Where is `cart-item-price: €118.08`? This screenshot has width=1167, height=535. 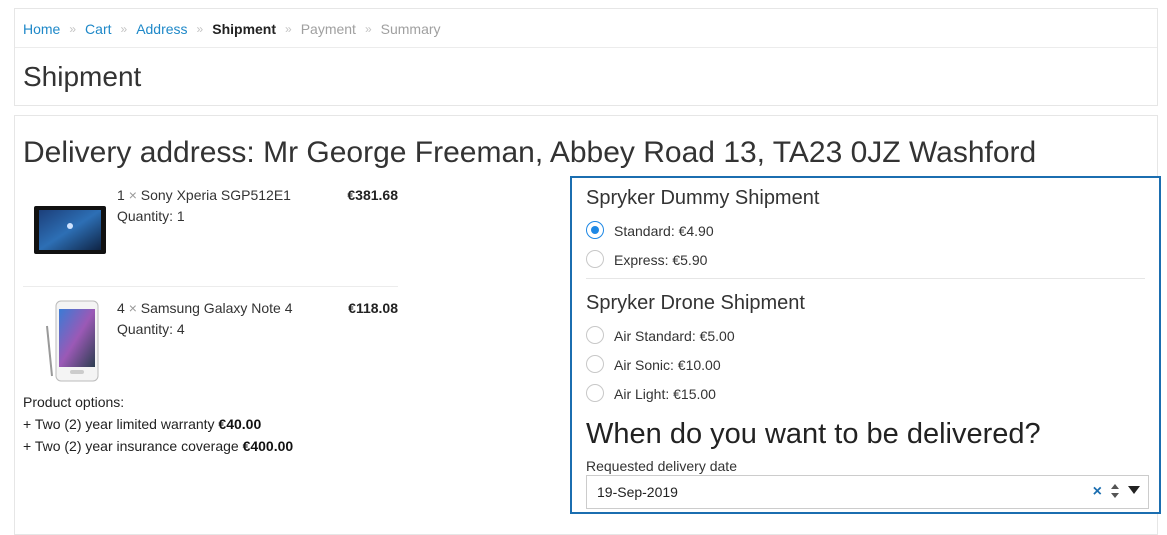
cart-item-price: €118.08 is located at coordinates (373, 308).